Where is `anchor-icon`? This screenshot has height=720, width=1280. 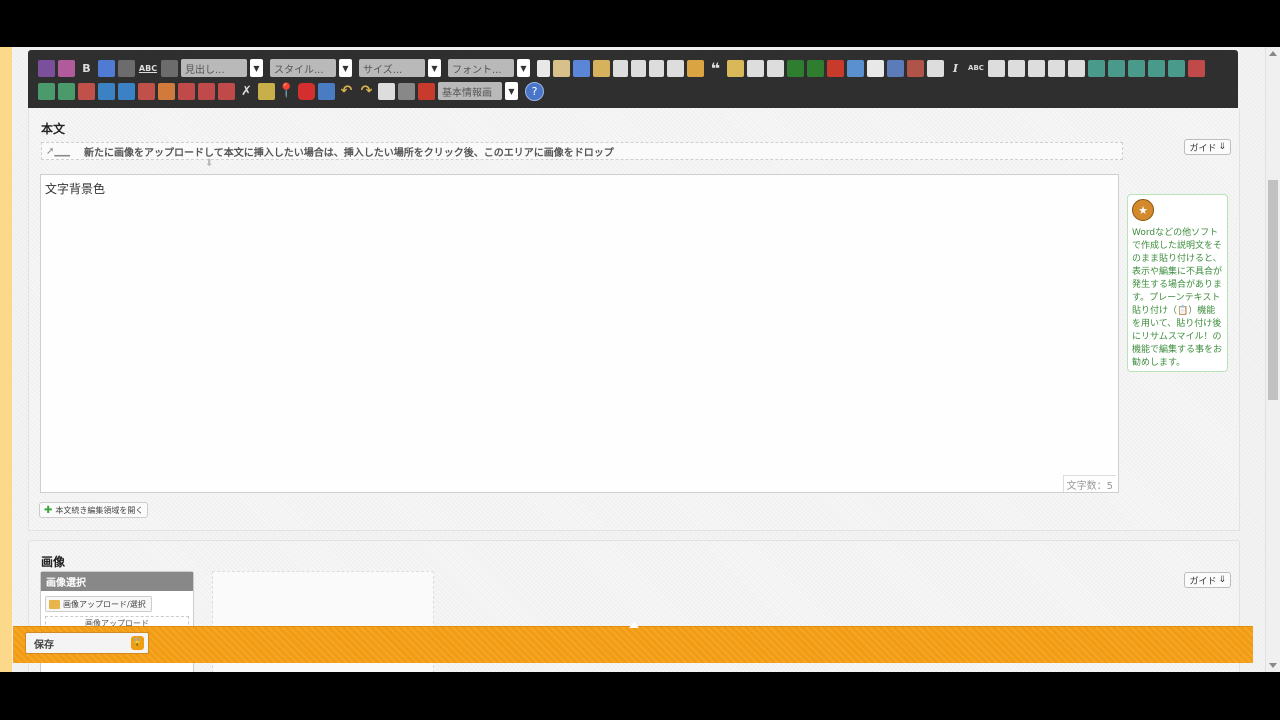 anchor-icon is located at coordinates (835, 68).